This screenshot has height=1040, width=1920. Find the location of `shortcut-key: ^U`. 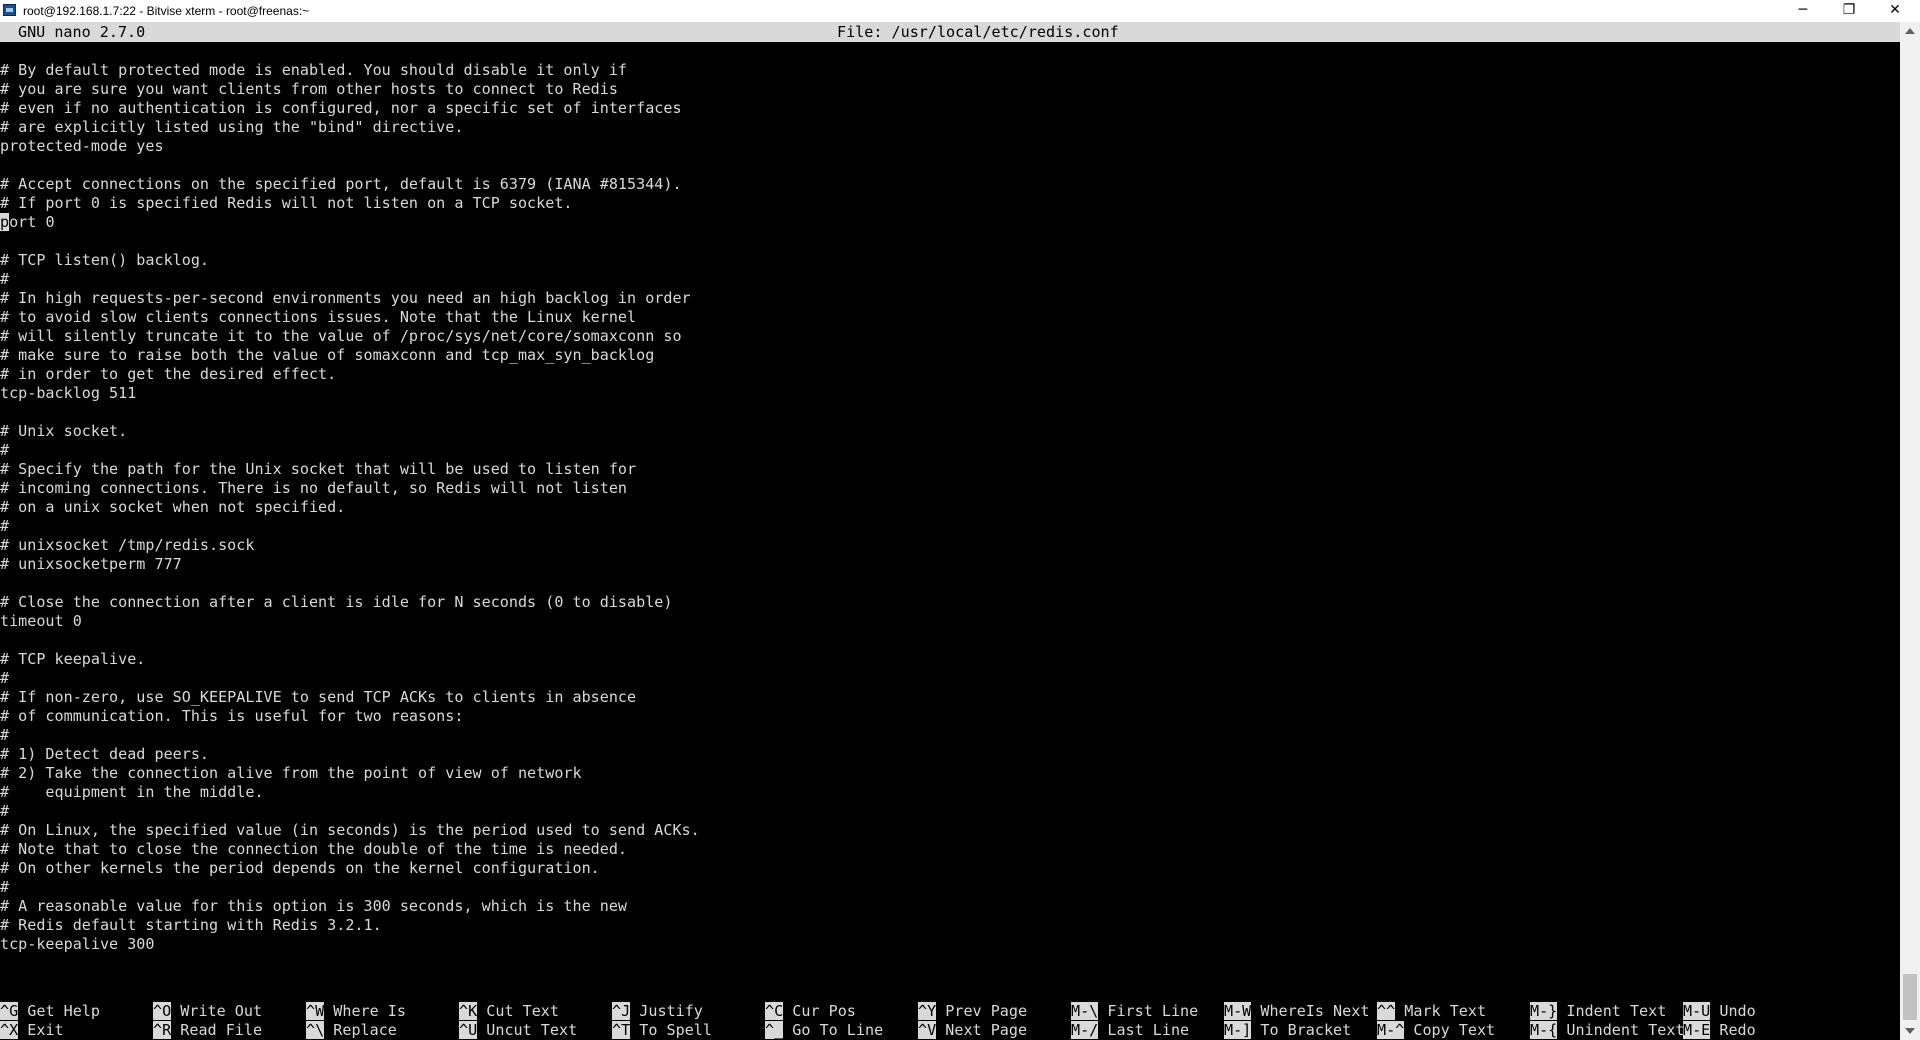

shortcut-key: ^U is located at coordinates (468, 1030).